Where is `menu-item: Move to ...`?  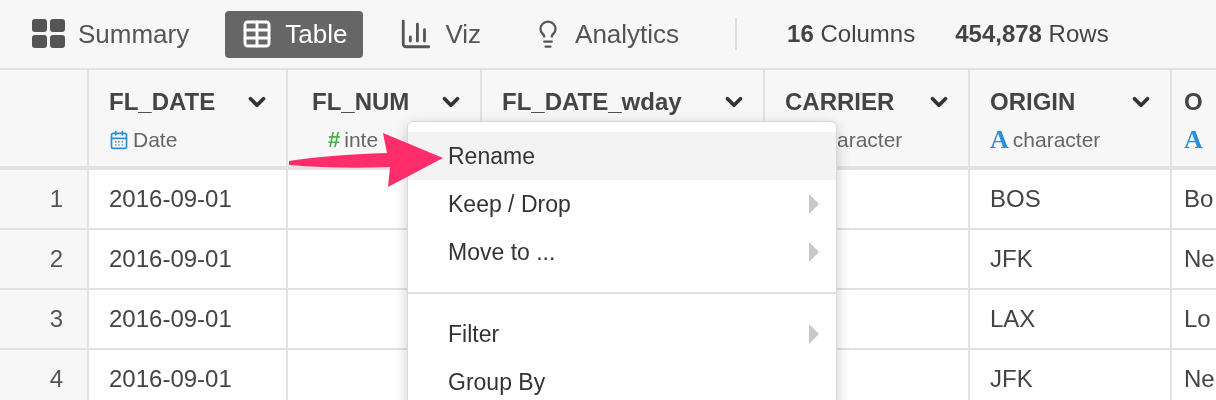 menu-item: Move to ... is located at coordinates (622, 252).